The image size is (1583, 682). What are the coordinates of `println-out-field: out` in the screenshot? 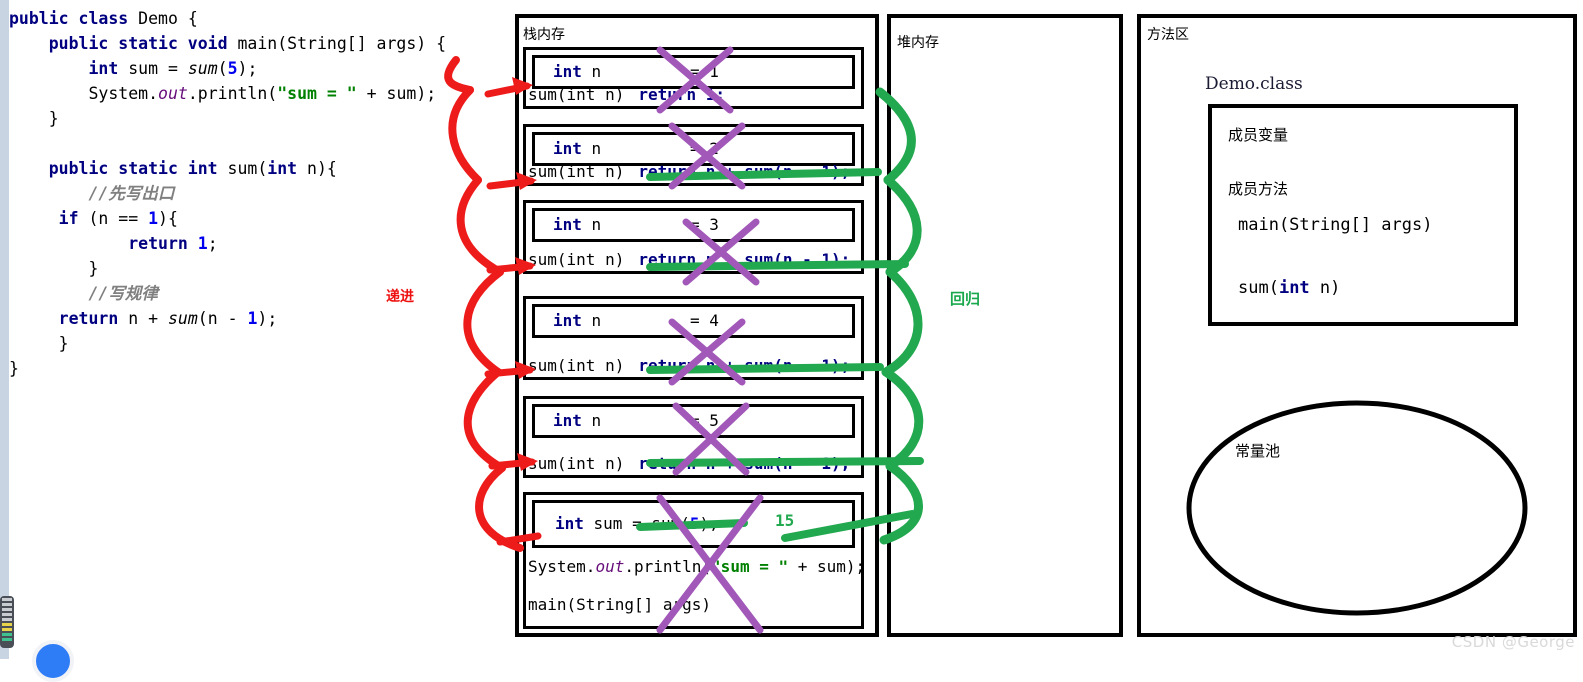 It's located at (610, 566).